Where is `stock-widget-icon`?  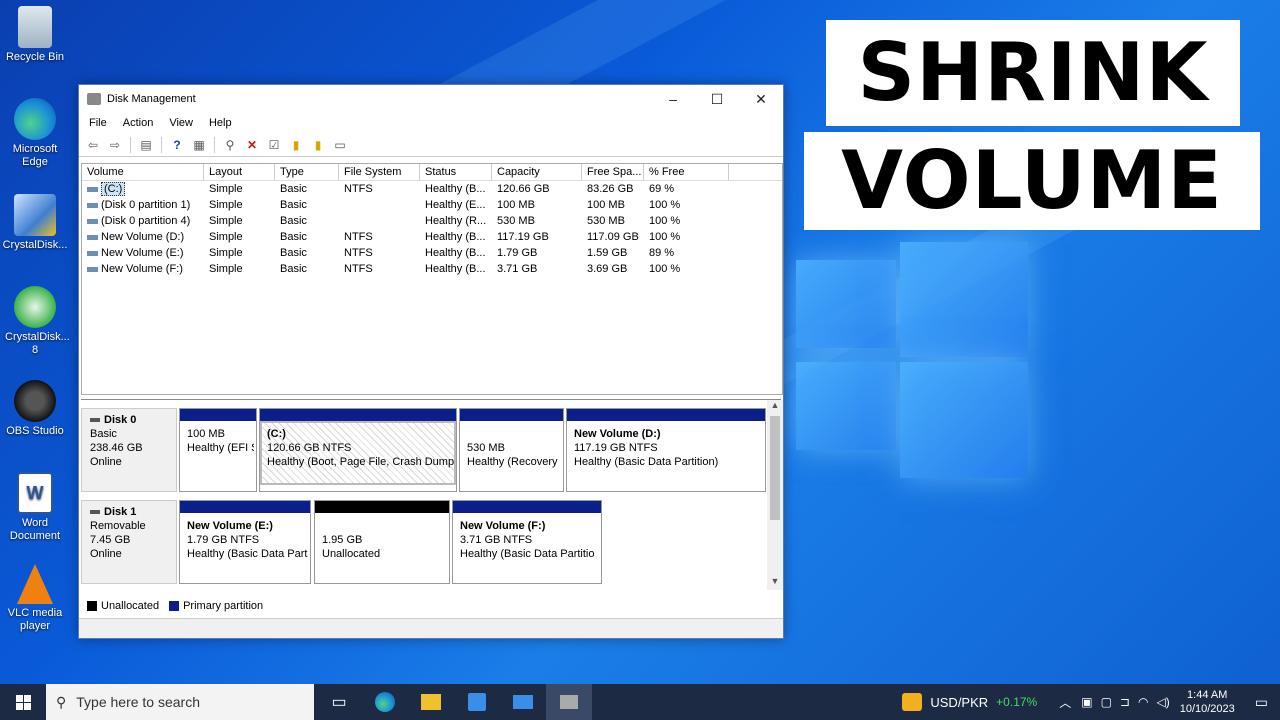
stock-widget-icon is located at coordinates (912, 702).